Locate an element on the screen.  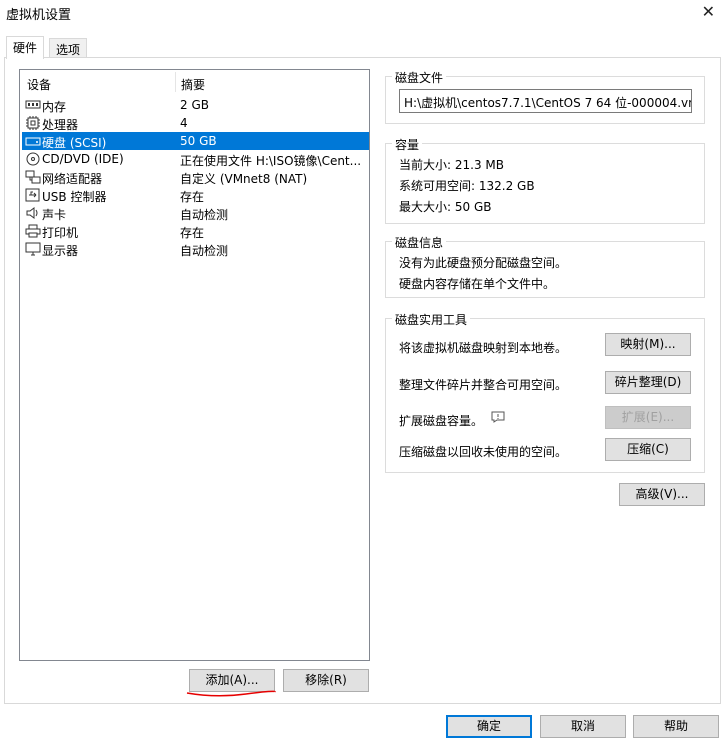
disk-info-line-1: 没有为此硬盘预分配磁盘空间。 is located at coordinates (483, 263).